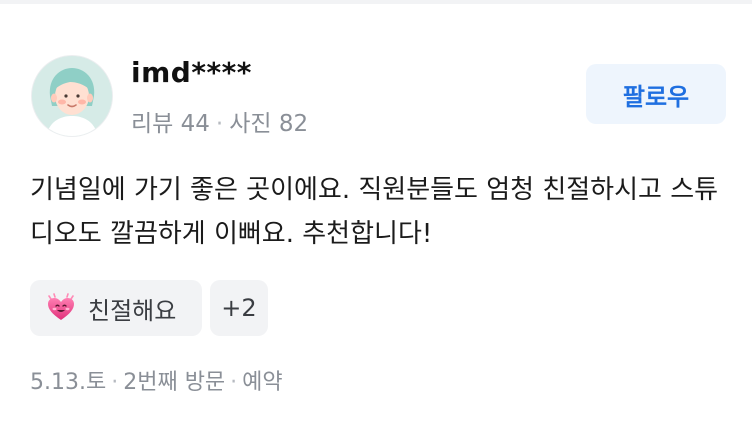 This screenshot has height=446, width=752. Describe the element at coordinates (656, 94) in the screenshot. I see `follow-button: 팔로우` at that location.